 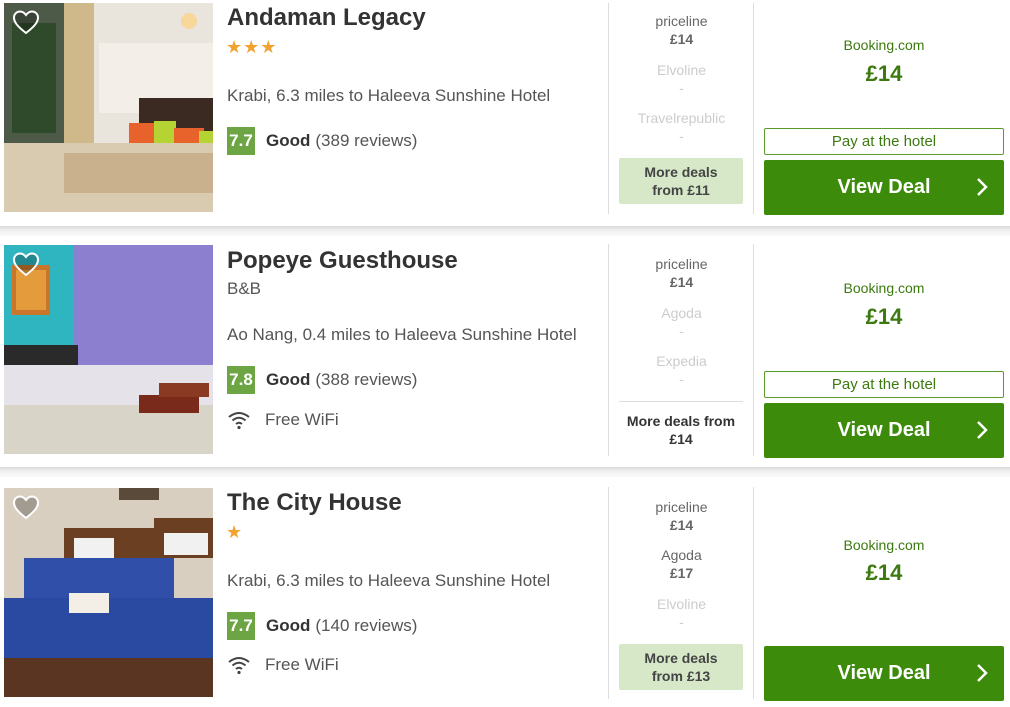 I want to click on hotel-name: The City House, so click(x=314, y=503).